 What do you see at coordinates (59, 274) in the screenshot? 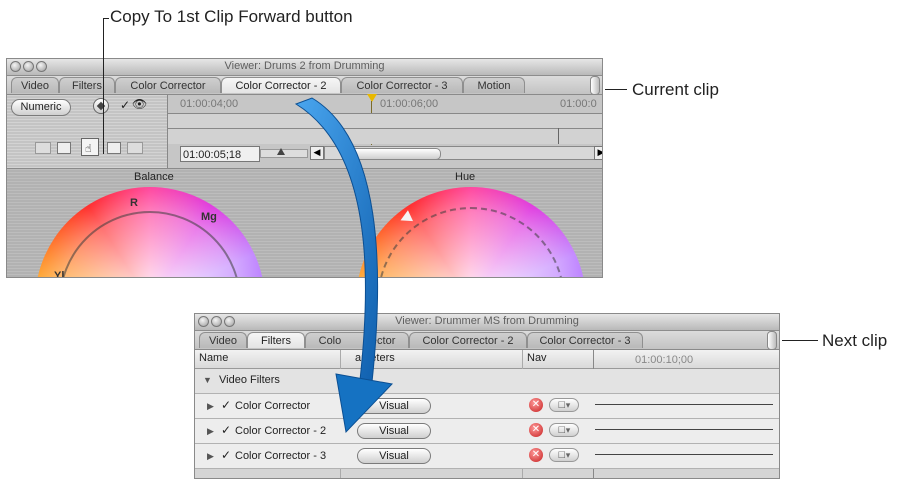
I see `wheel-label-yl: Yl` at bounding box center [59, 274].